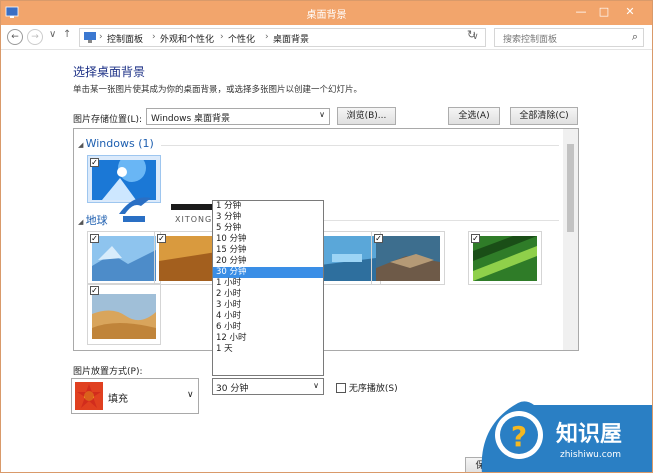 This screenshot has width=653, height=473. I want to click on logo-url: zhishiwu.com, so click(590, 455).